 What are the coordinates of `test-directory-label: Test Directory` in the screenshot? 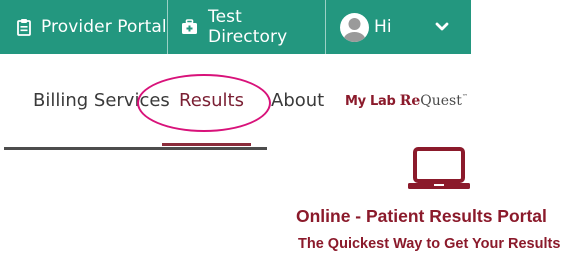 It's located at (248, 27).